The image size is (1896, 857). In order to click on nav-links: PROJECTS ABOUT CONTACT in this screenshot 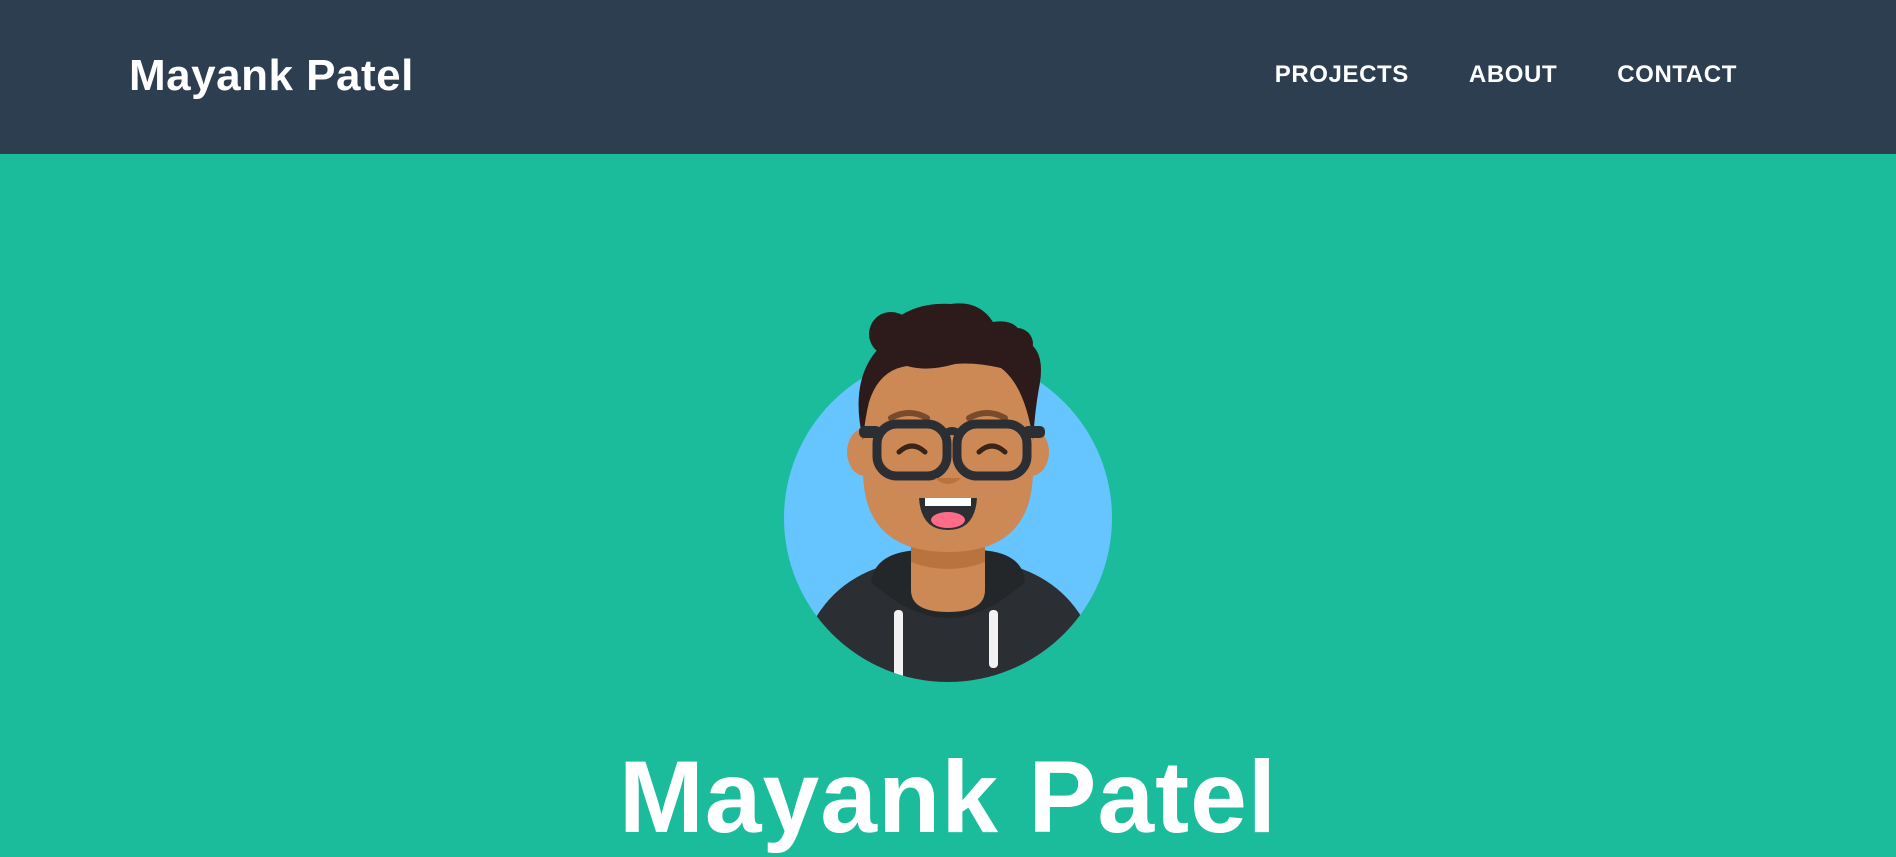, I will do `click(1476, 75)`.